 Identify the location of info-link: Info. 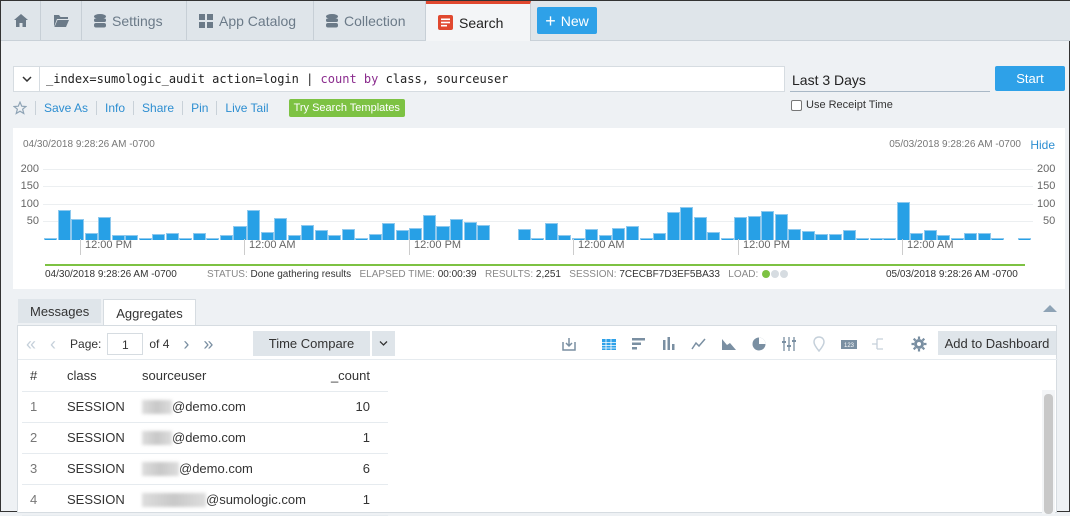
(115, 108).